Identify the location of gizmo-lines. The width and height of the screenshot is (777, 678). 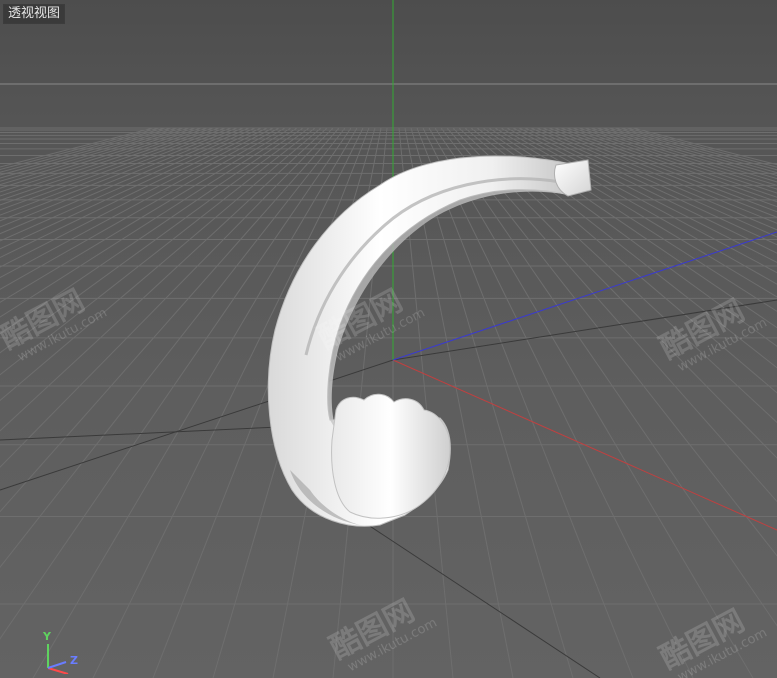
(58, 659).